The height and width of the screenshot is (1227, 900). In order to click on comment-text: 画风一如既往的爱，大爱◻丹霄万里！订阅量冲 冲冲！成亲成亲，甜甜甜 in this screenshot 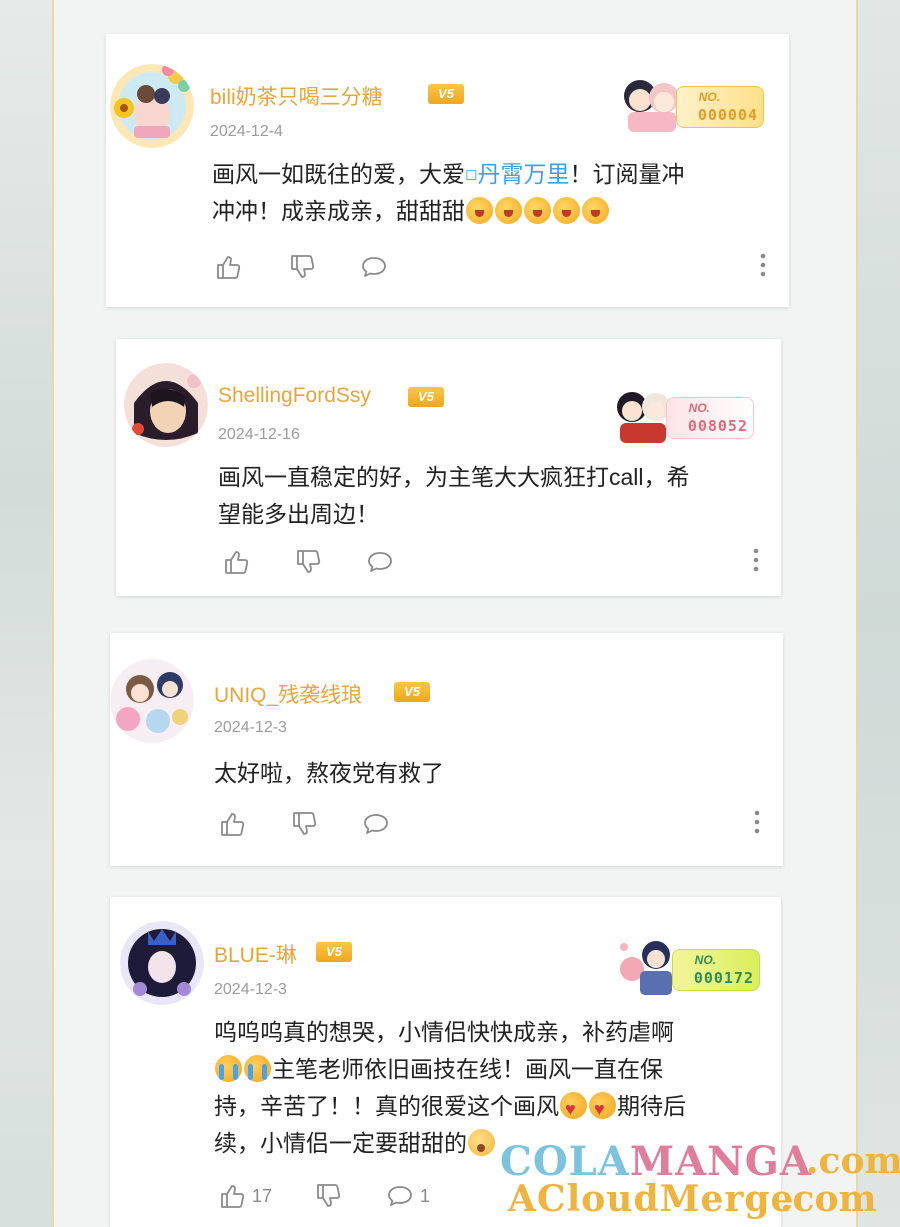, I will do `click(492, 193)`.